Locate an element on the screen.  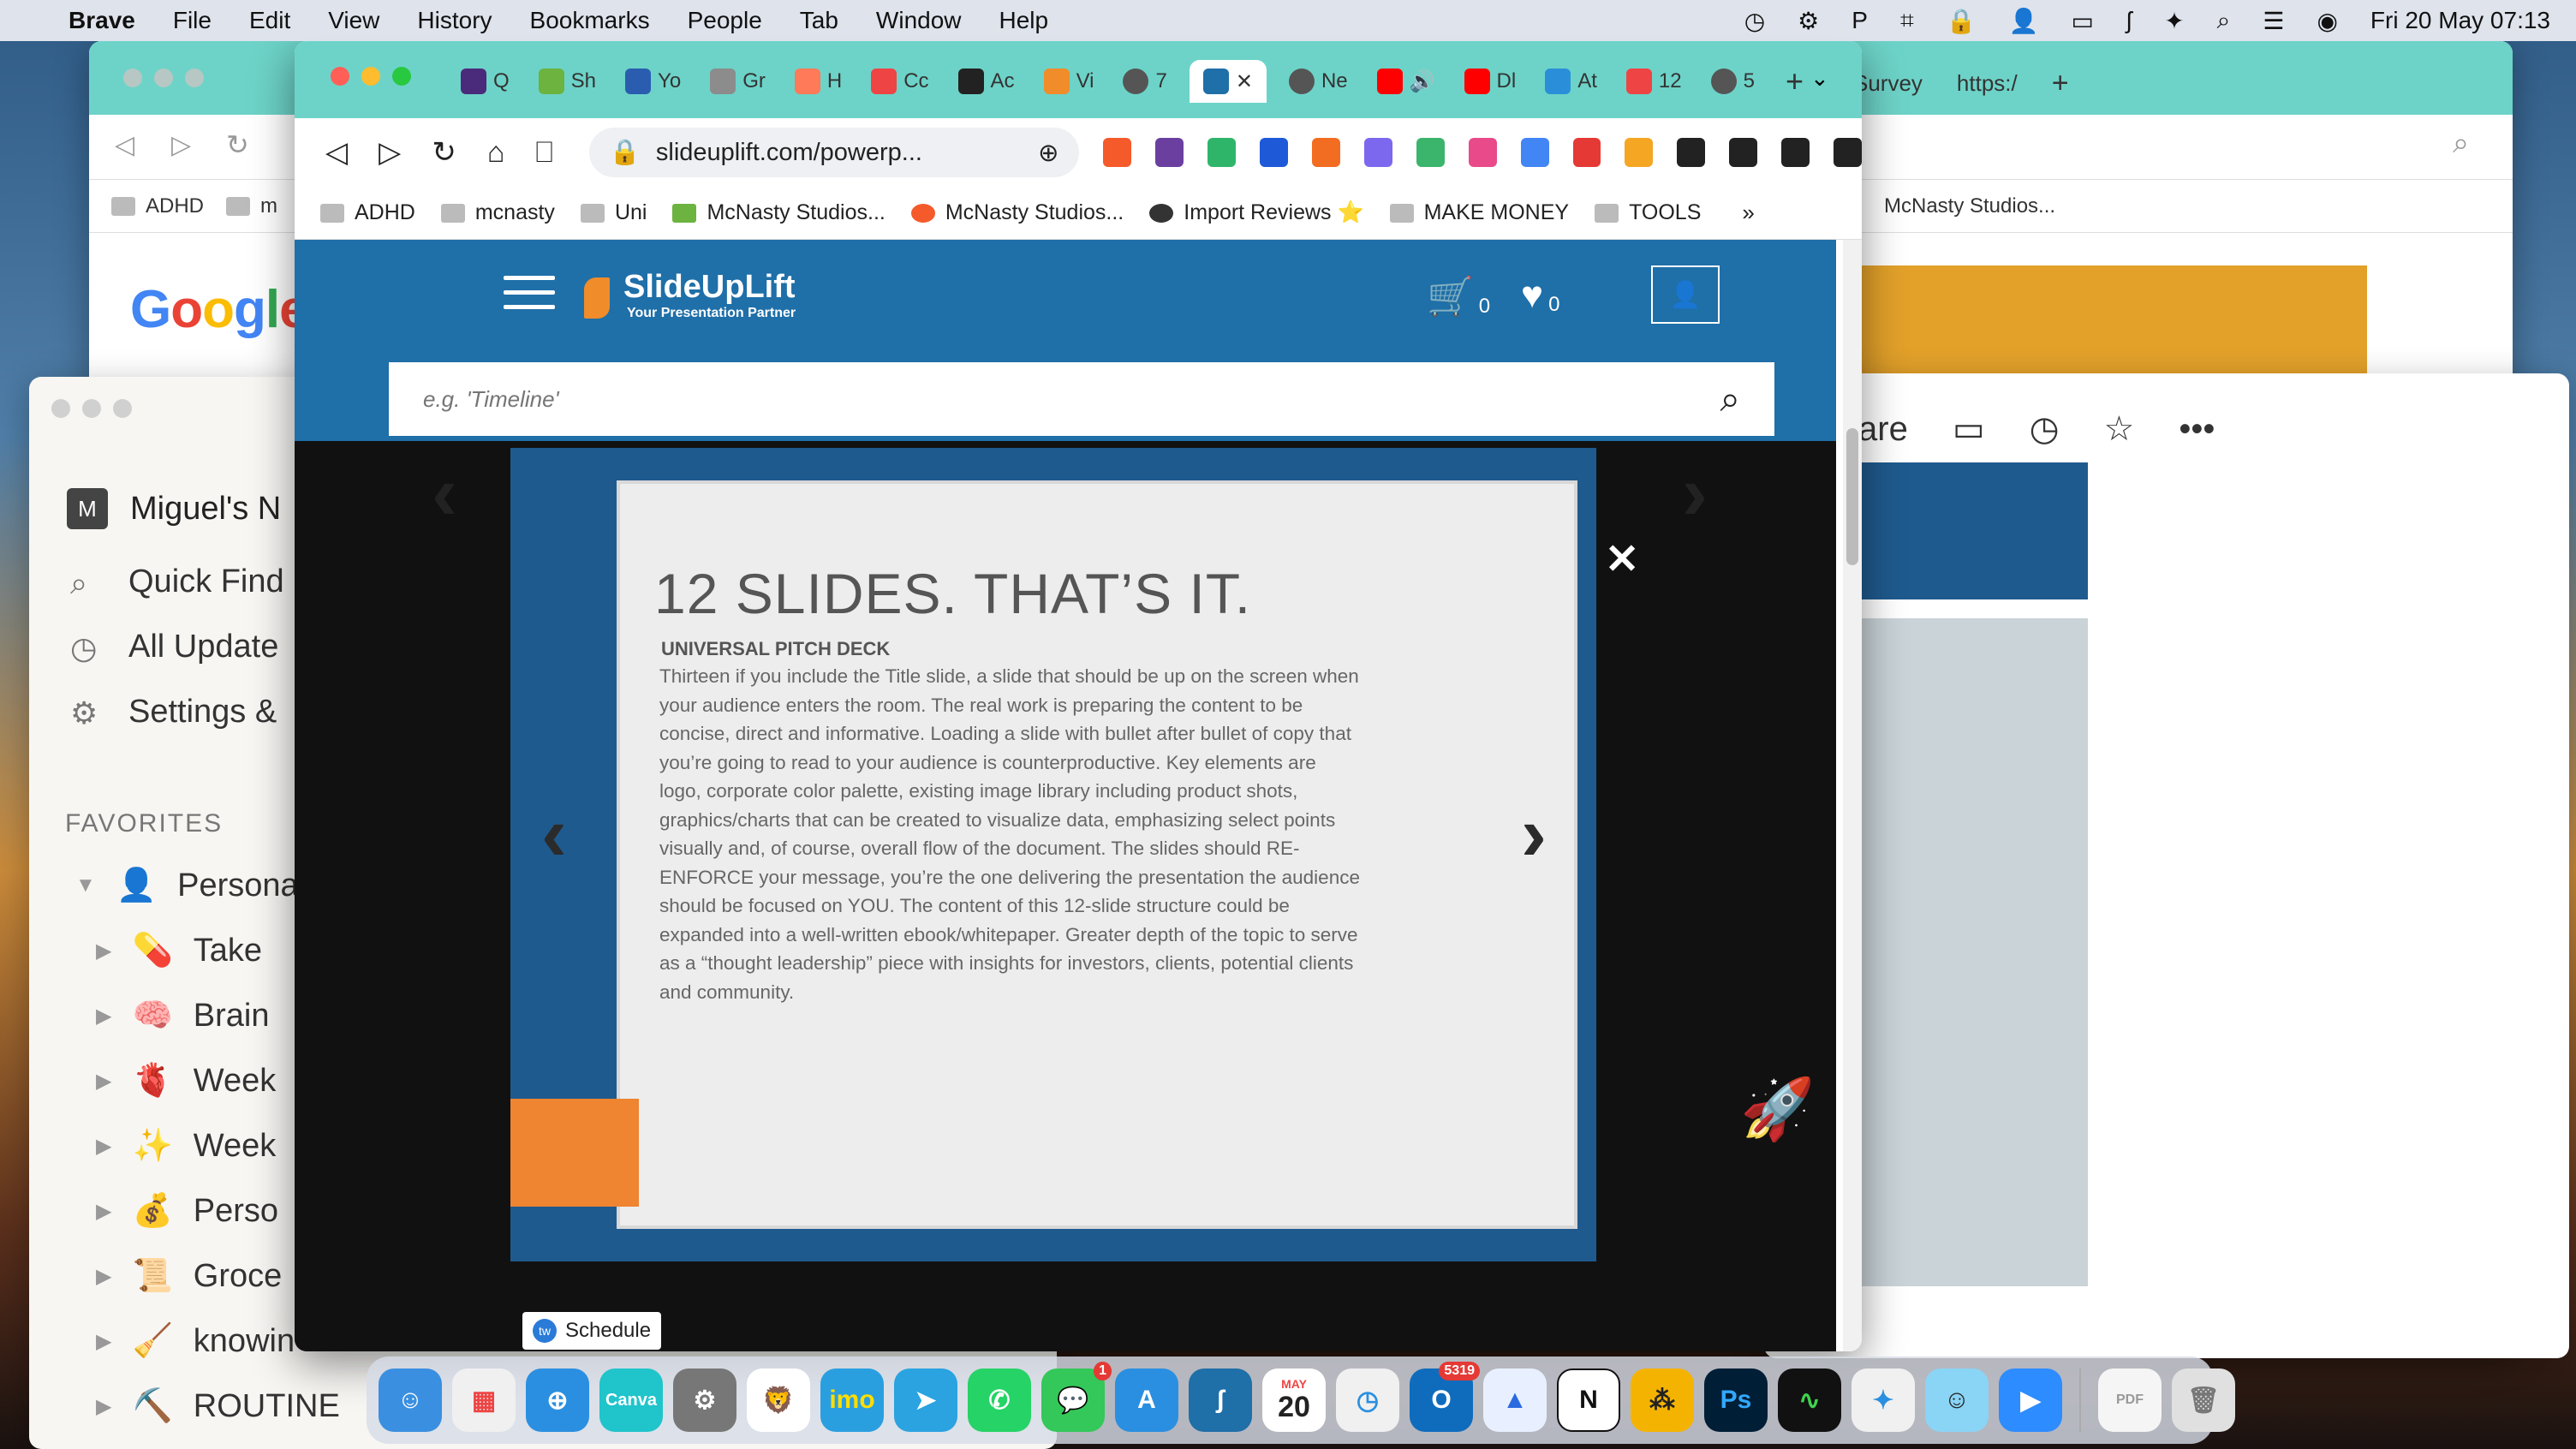
close-button is located at coordinates (61, 409).